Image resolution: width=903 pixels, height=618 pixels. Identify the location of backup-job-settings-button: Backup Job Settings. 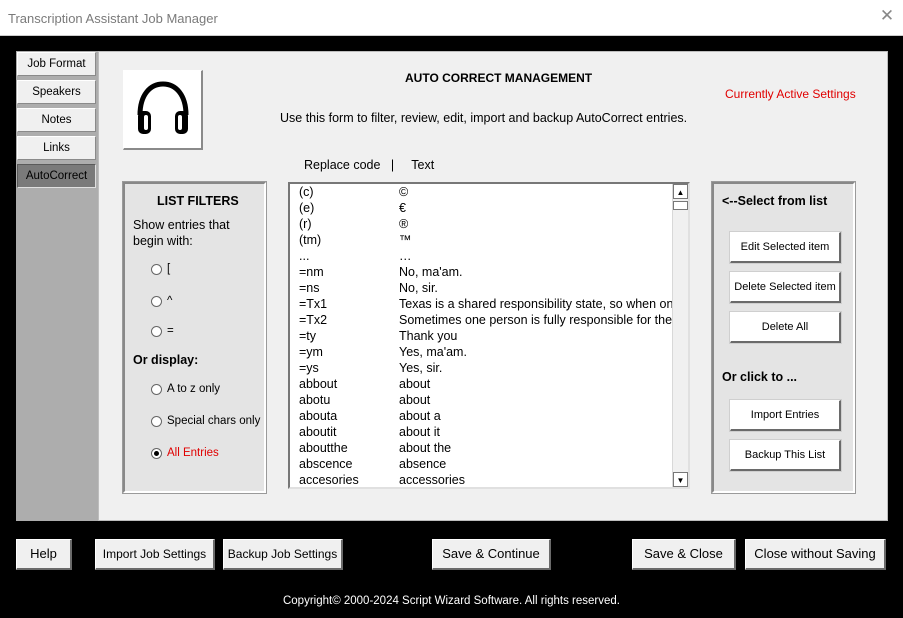
(283, 554).